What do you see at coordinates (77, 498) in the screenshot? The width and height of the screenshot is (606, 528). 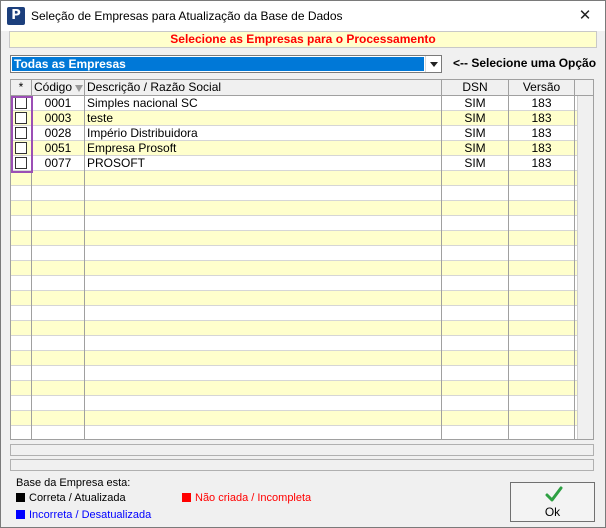 I see `legend-label: Correta / Atualizada` at bounding box center [77, 498].